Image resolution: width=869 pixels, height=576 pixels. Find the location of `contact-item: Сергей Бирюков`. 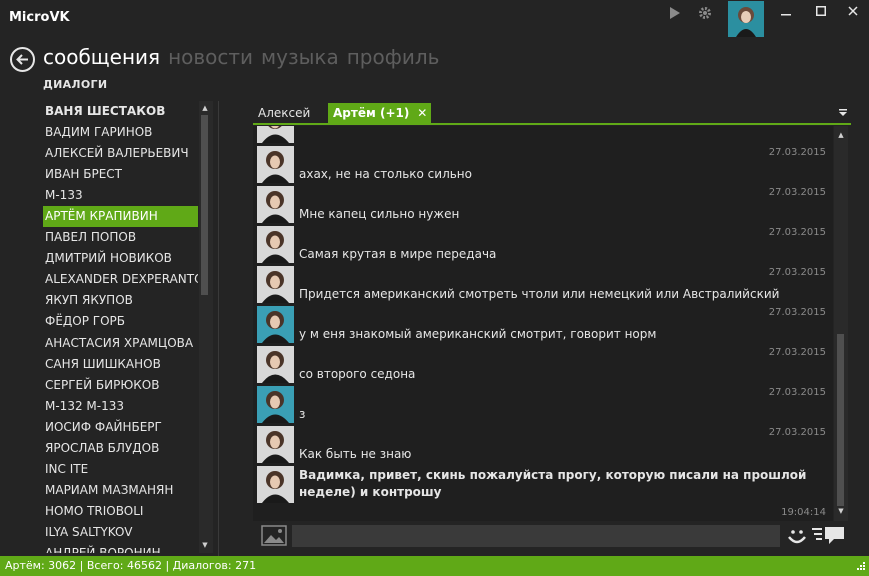

contact-item: Сергей Бирюков is located at coordinates (120, 385).